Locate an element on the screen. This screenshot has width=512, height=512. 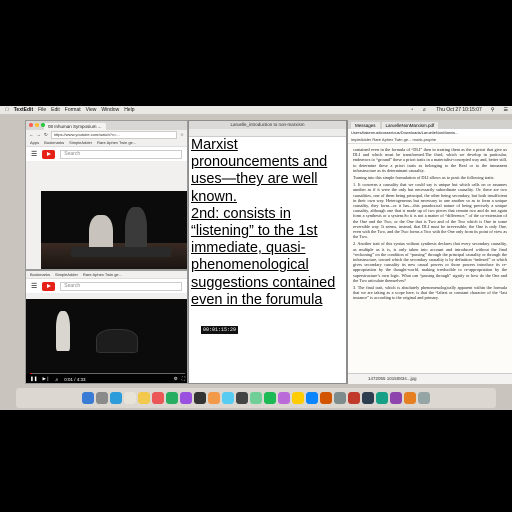
launchpad-icon is located at coordinates (102, 398).